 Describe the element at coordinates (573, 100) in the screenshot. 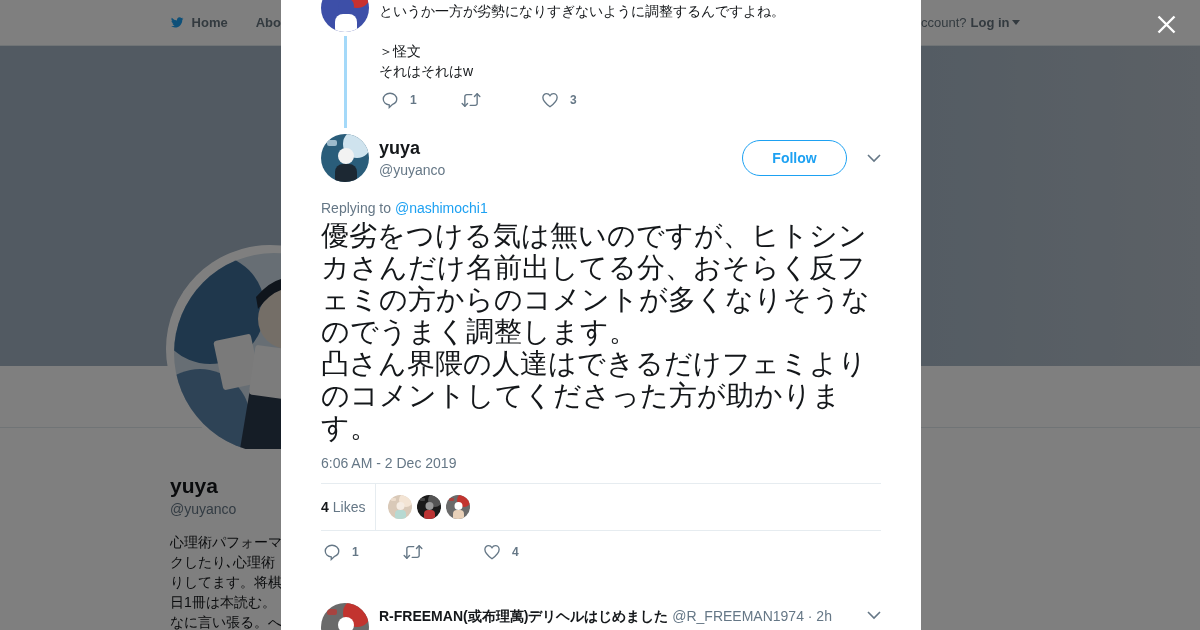

I see `like-count: 3` at that location.